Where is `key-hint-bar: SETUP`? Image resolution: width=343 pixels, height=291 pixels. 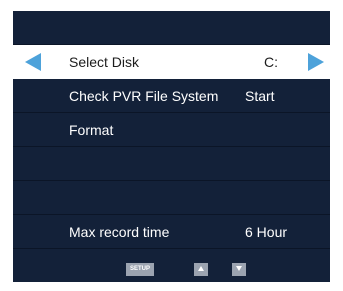
key-hint-bar: SETUP is located at coordinates (171, 270).